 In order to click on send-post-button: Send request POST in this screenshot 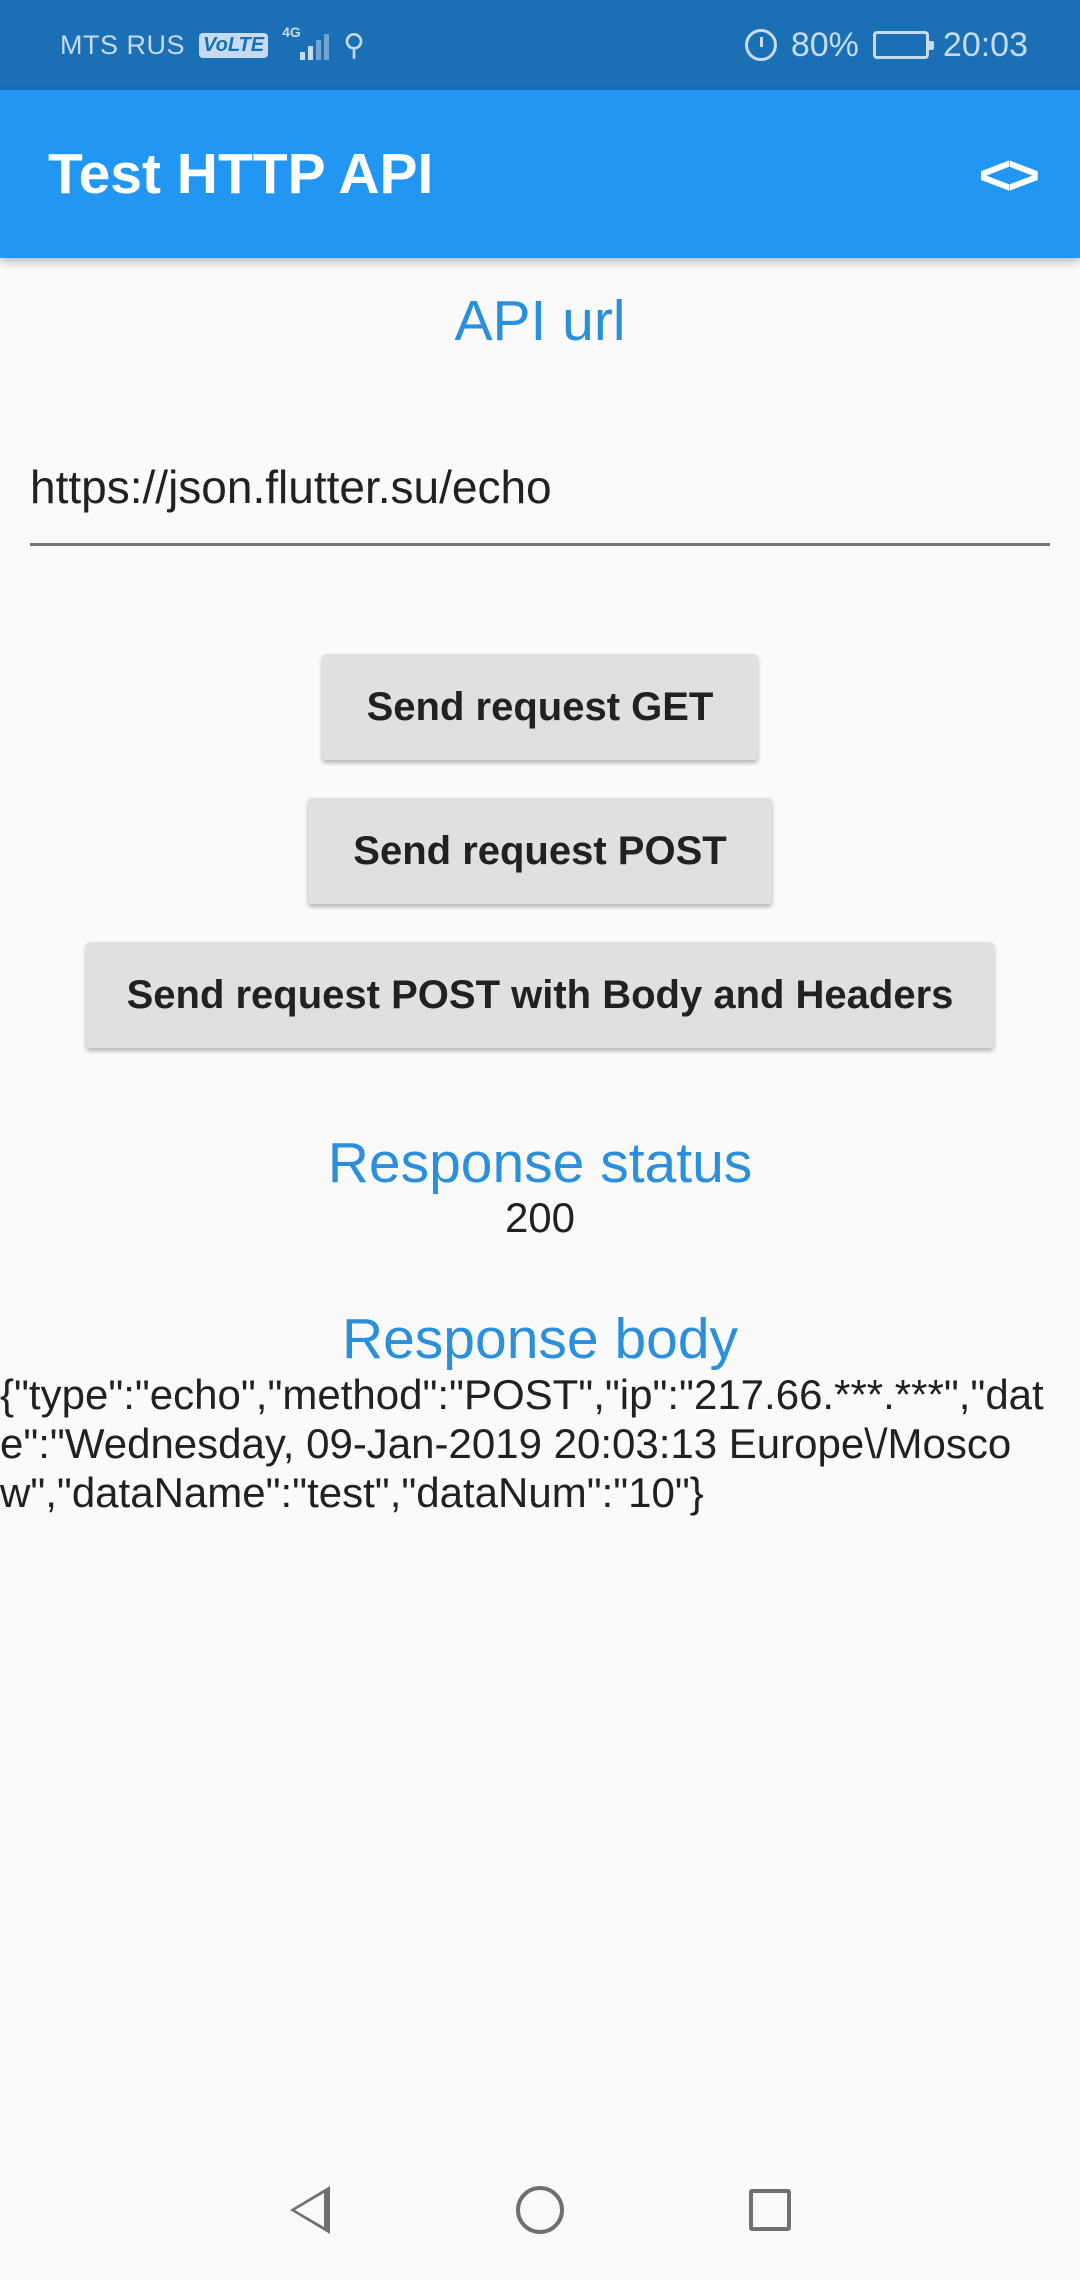, I will do `click(540, 851)`.